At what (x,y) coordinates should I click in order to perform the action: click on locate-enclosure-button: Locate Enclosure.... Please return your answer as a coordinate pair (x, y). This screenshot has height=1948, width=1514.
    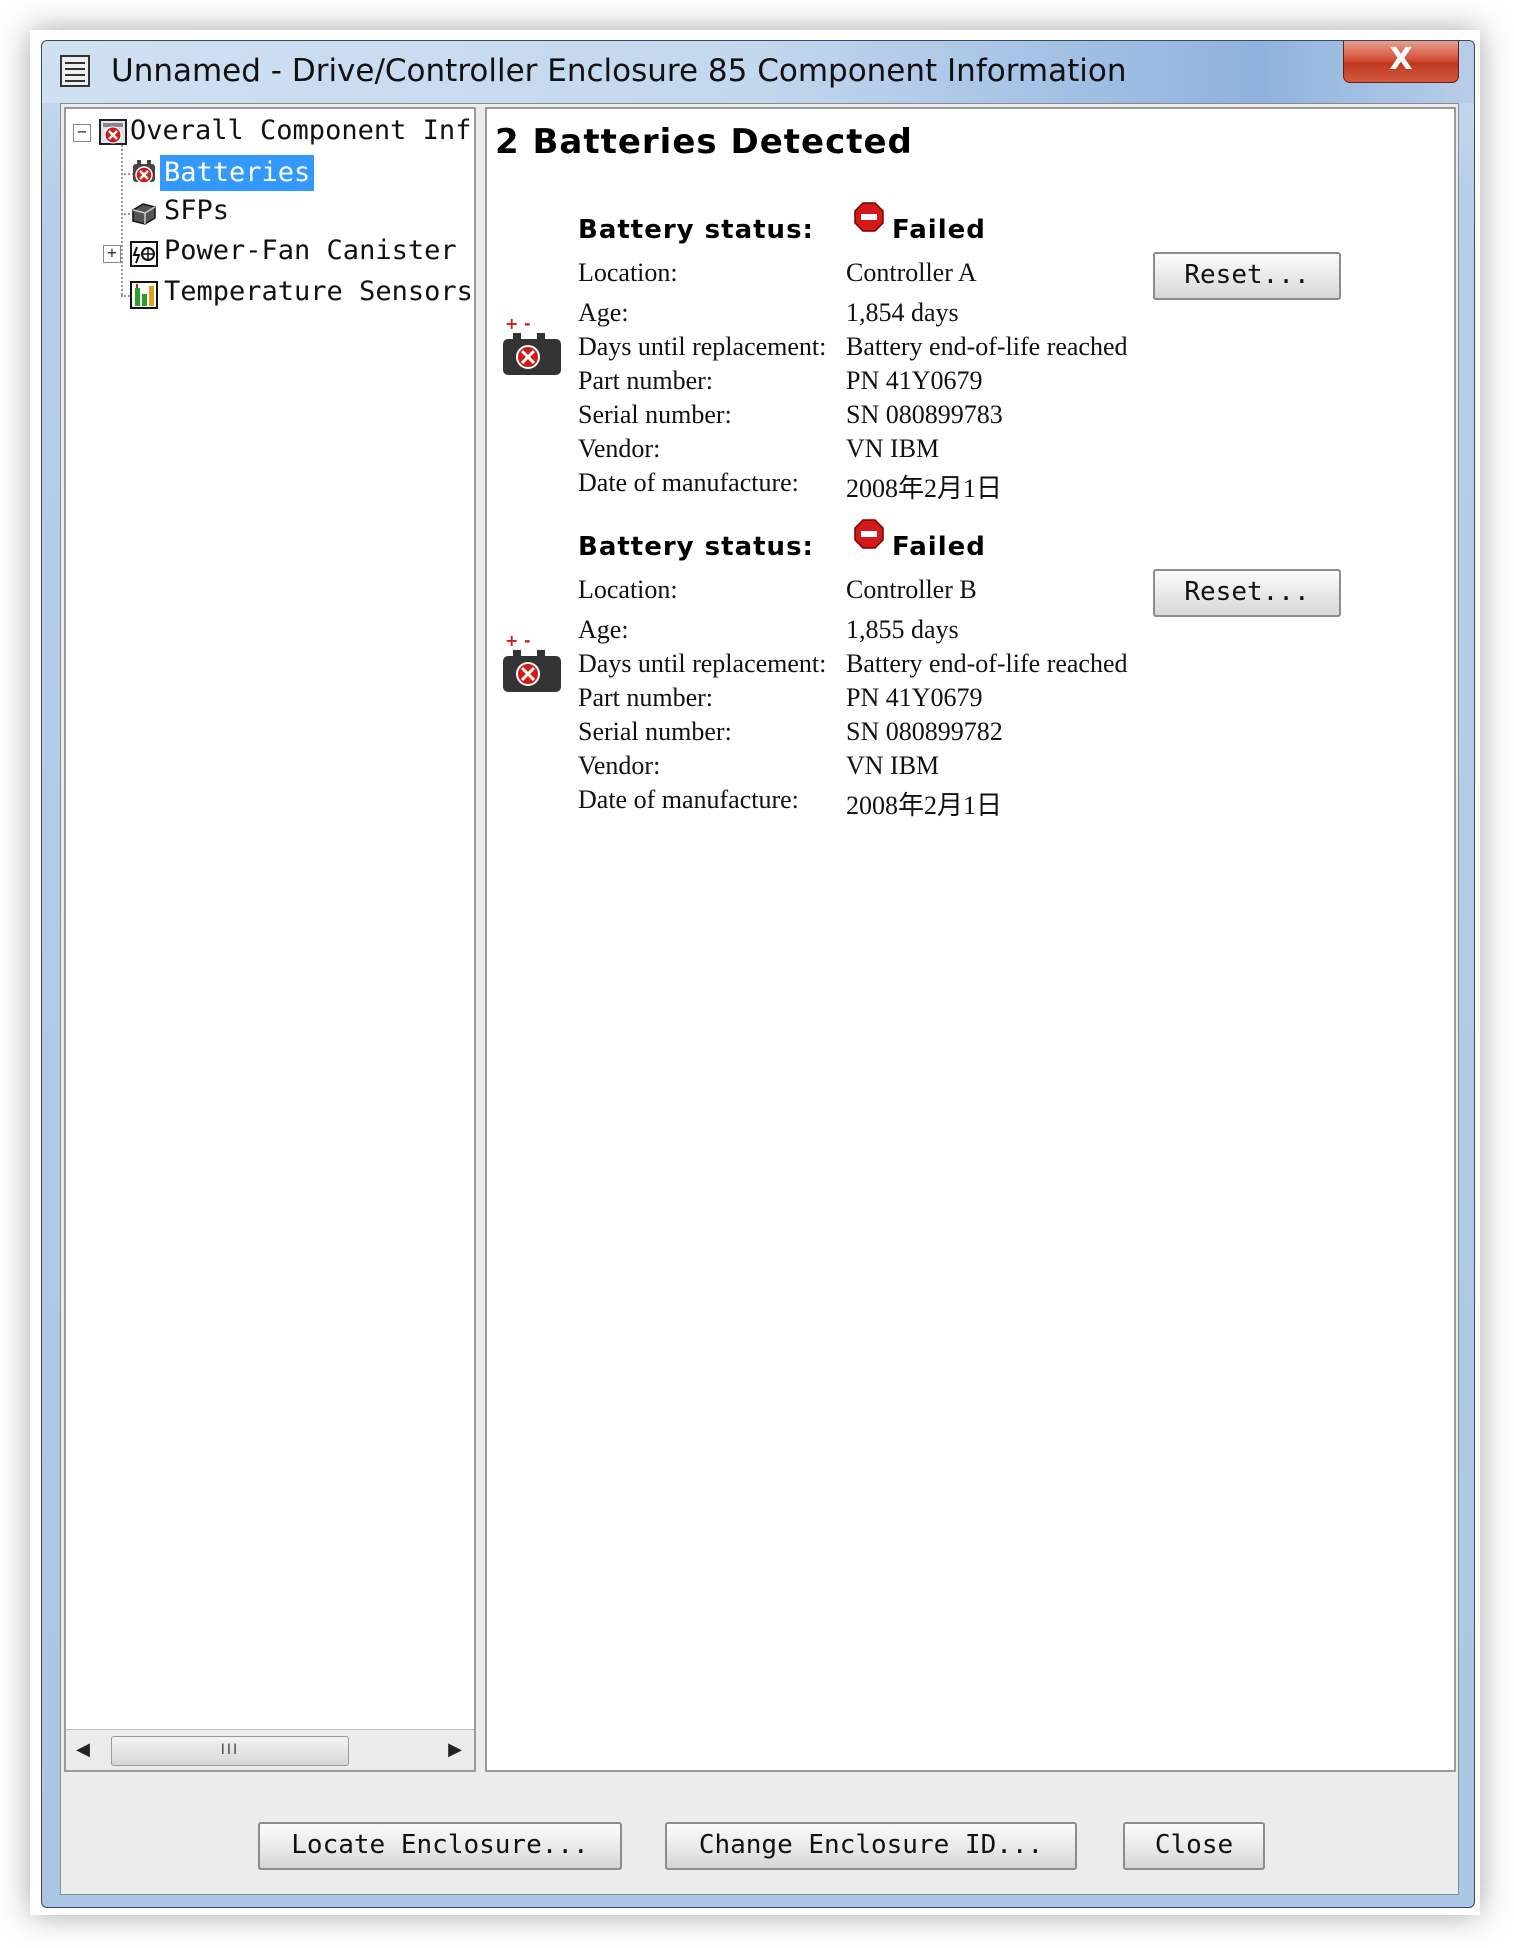
    Looking at the image, I should click on (440, 1846).